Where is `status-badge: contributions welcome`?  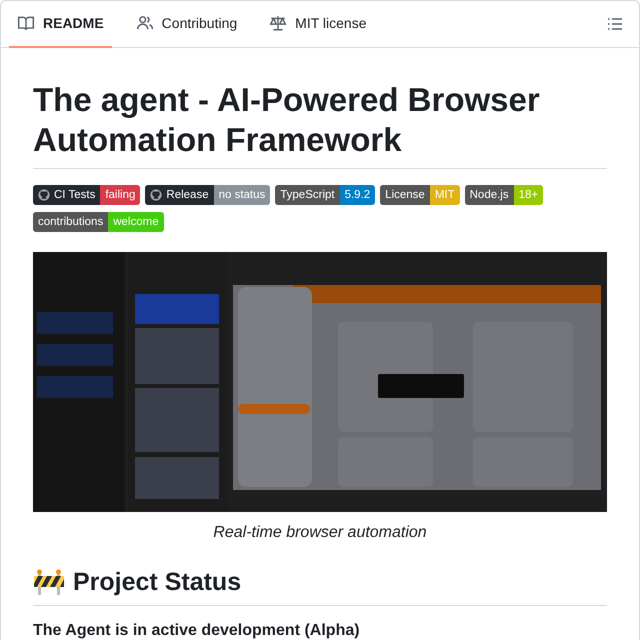
status-badge: contributions welcome is located at coordinates (98, 222).